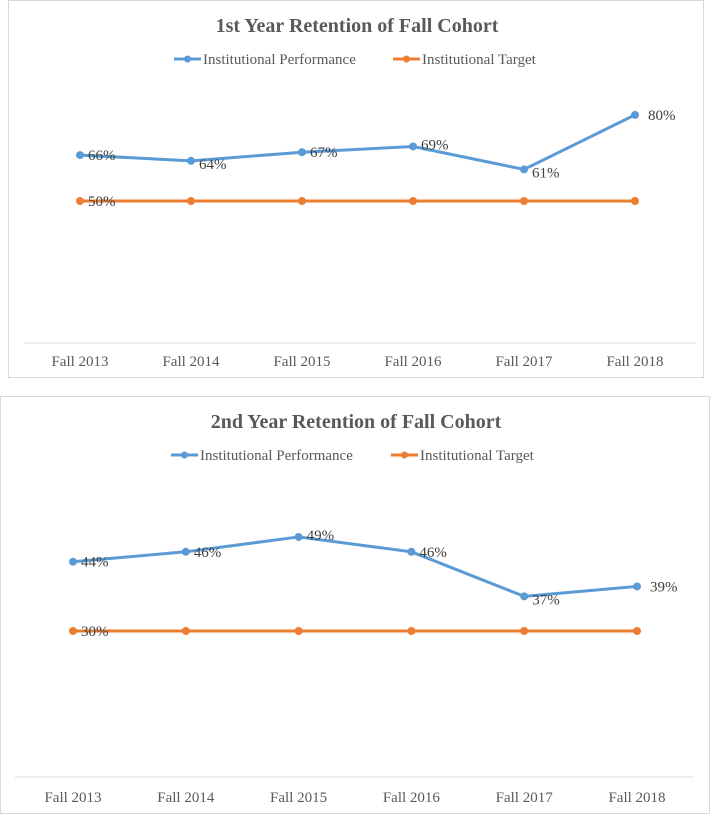 Image resolution: width=711 pixels, height=815 pixels. What do you see at coordinates (102, 202) in the screenshot?
I see `data-label: 50%` at bounding box center [102, 202].